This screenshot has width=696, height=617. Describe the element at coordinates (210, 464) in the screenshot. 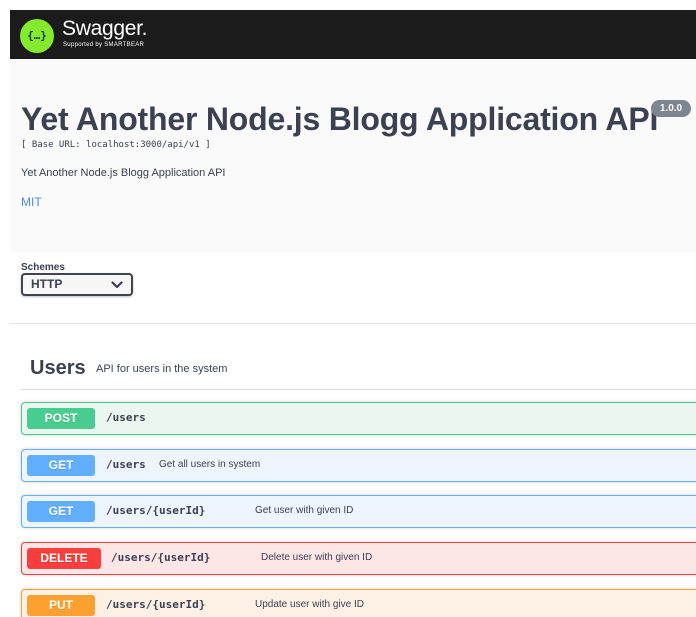

I see `operation-summary: Get all users in system` at that location.